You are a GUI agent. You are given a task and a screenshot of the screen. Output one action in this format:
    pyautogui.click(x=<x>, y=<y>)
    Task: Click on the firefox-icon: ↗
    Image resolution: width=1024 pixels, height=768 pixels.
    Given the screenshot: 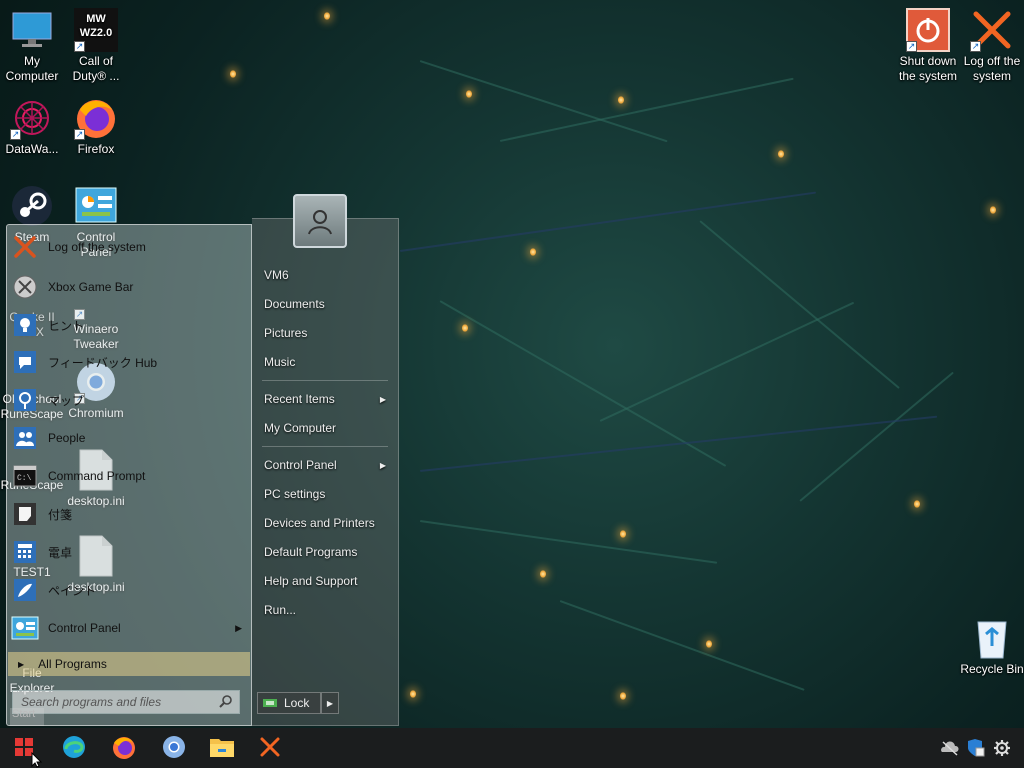 What is the action you would take?
    pyautogui.click(x=96, y=118)
    